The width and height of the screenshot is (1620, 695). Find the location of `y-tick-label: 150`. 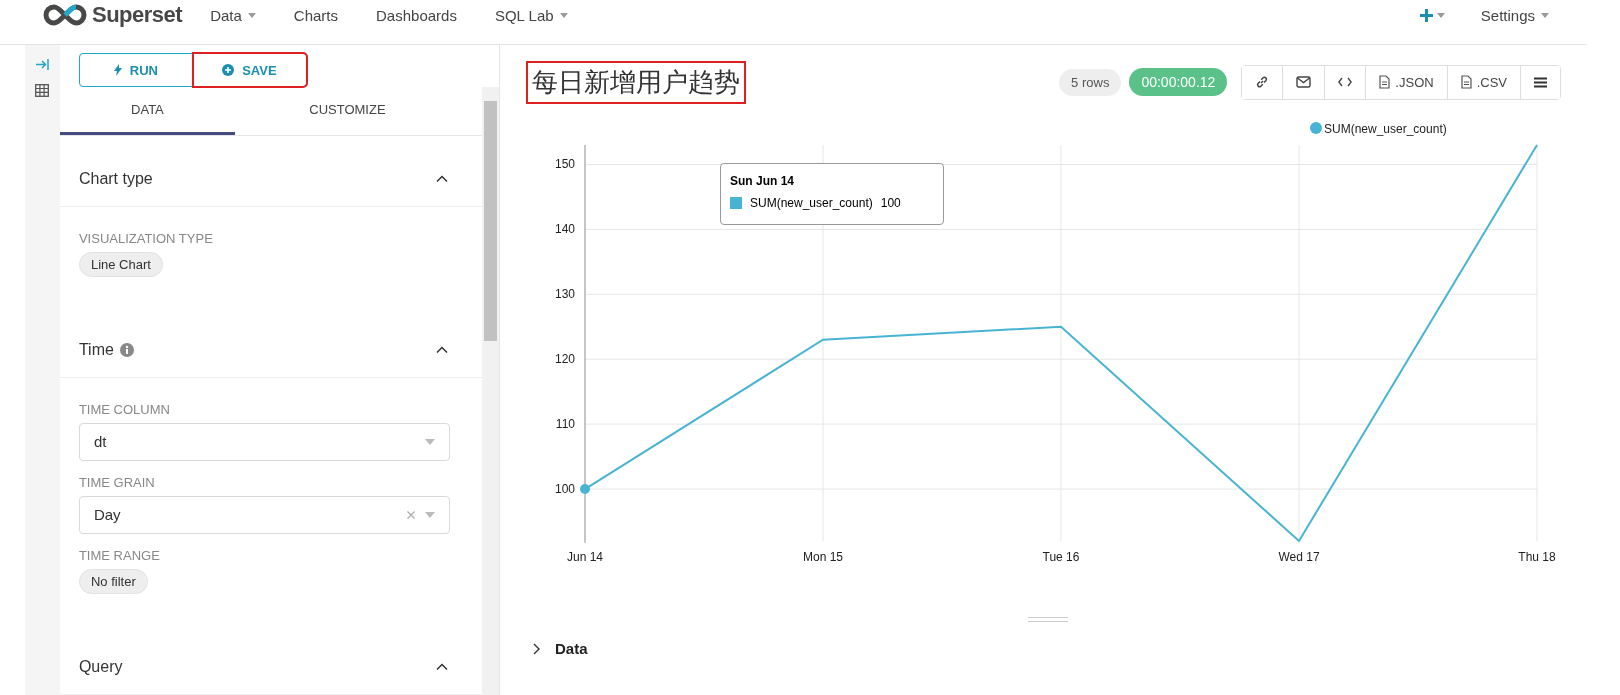

y-tick-label: 150 is located at coordinates (564, 164).